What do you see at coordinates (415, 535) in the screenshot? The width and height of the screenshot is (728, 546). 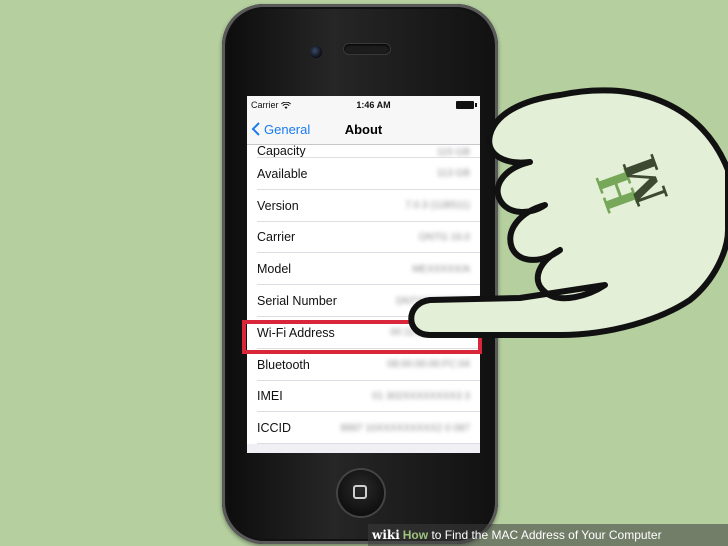 I see `caption-how: How` at bounding box center [415, 535].